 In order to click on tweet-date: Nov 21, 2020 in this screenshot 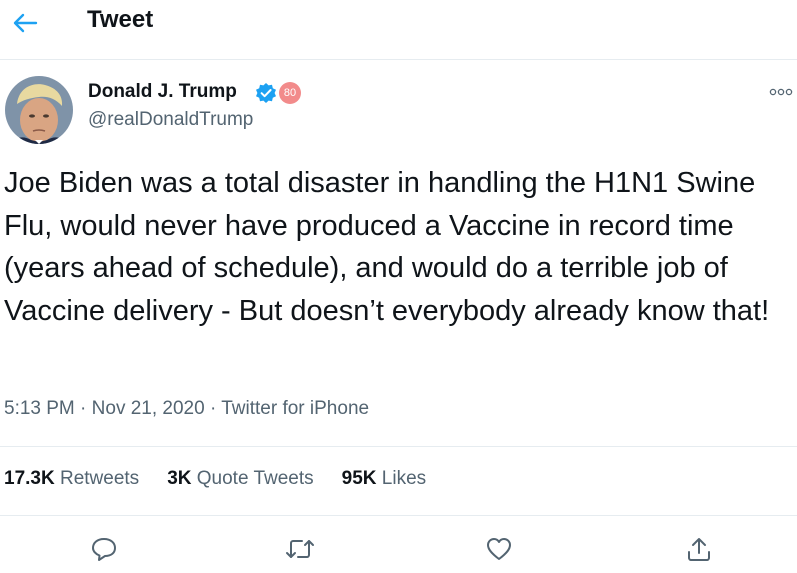, I will do `click(148, 408)`.